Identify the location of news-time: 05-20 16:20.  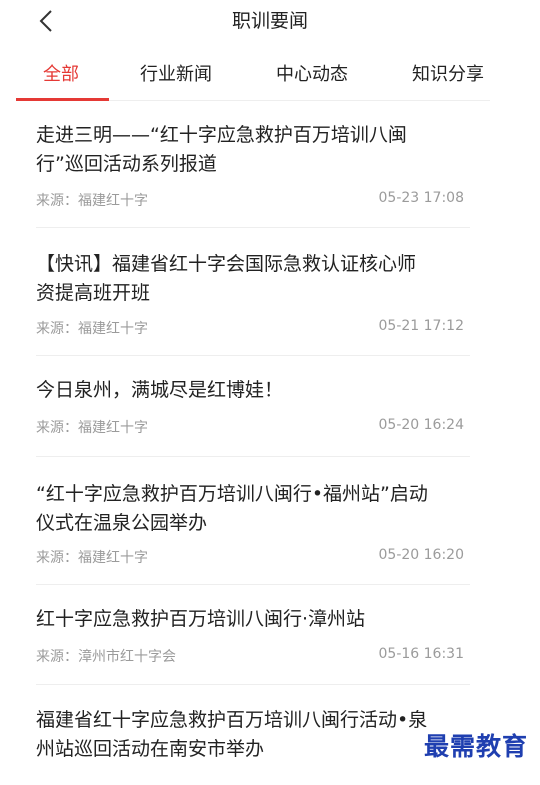
(421, 555).